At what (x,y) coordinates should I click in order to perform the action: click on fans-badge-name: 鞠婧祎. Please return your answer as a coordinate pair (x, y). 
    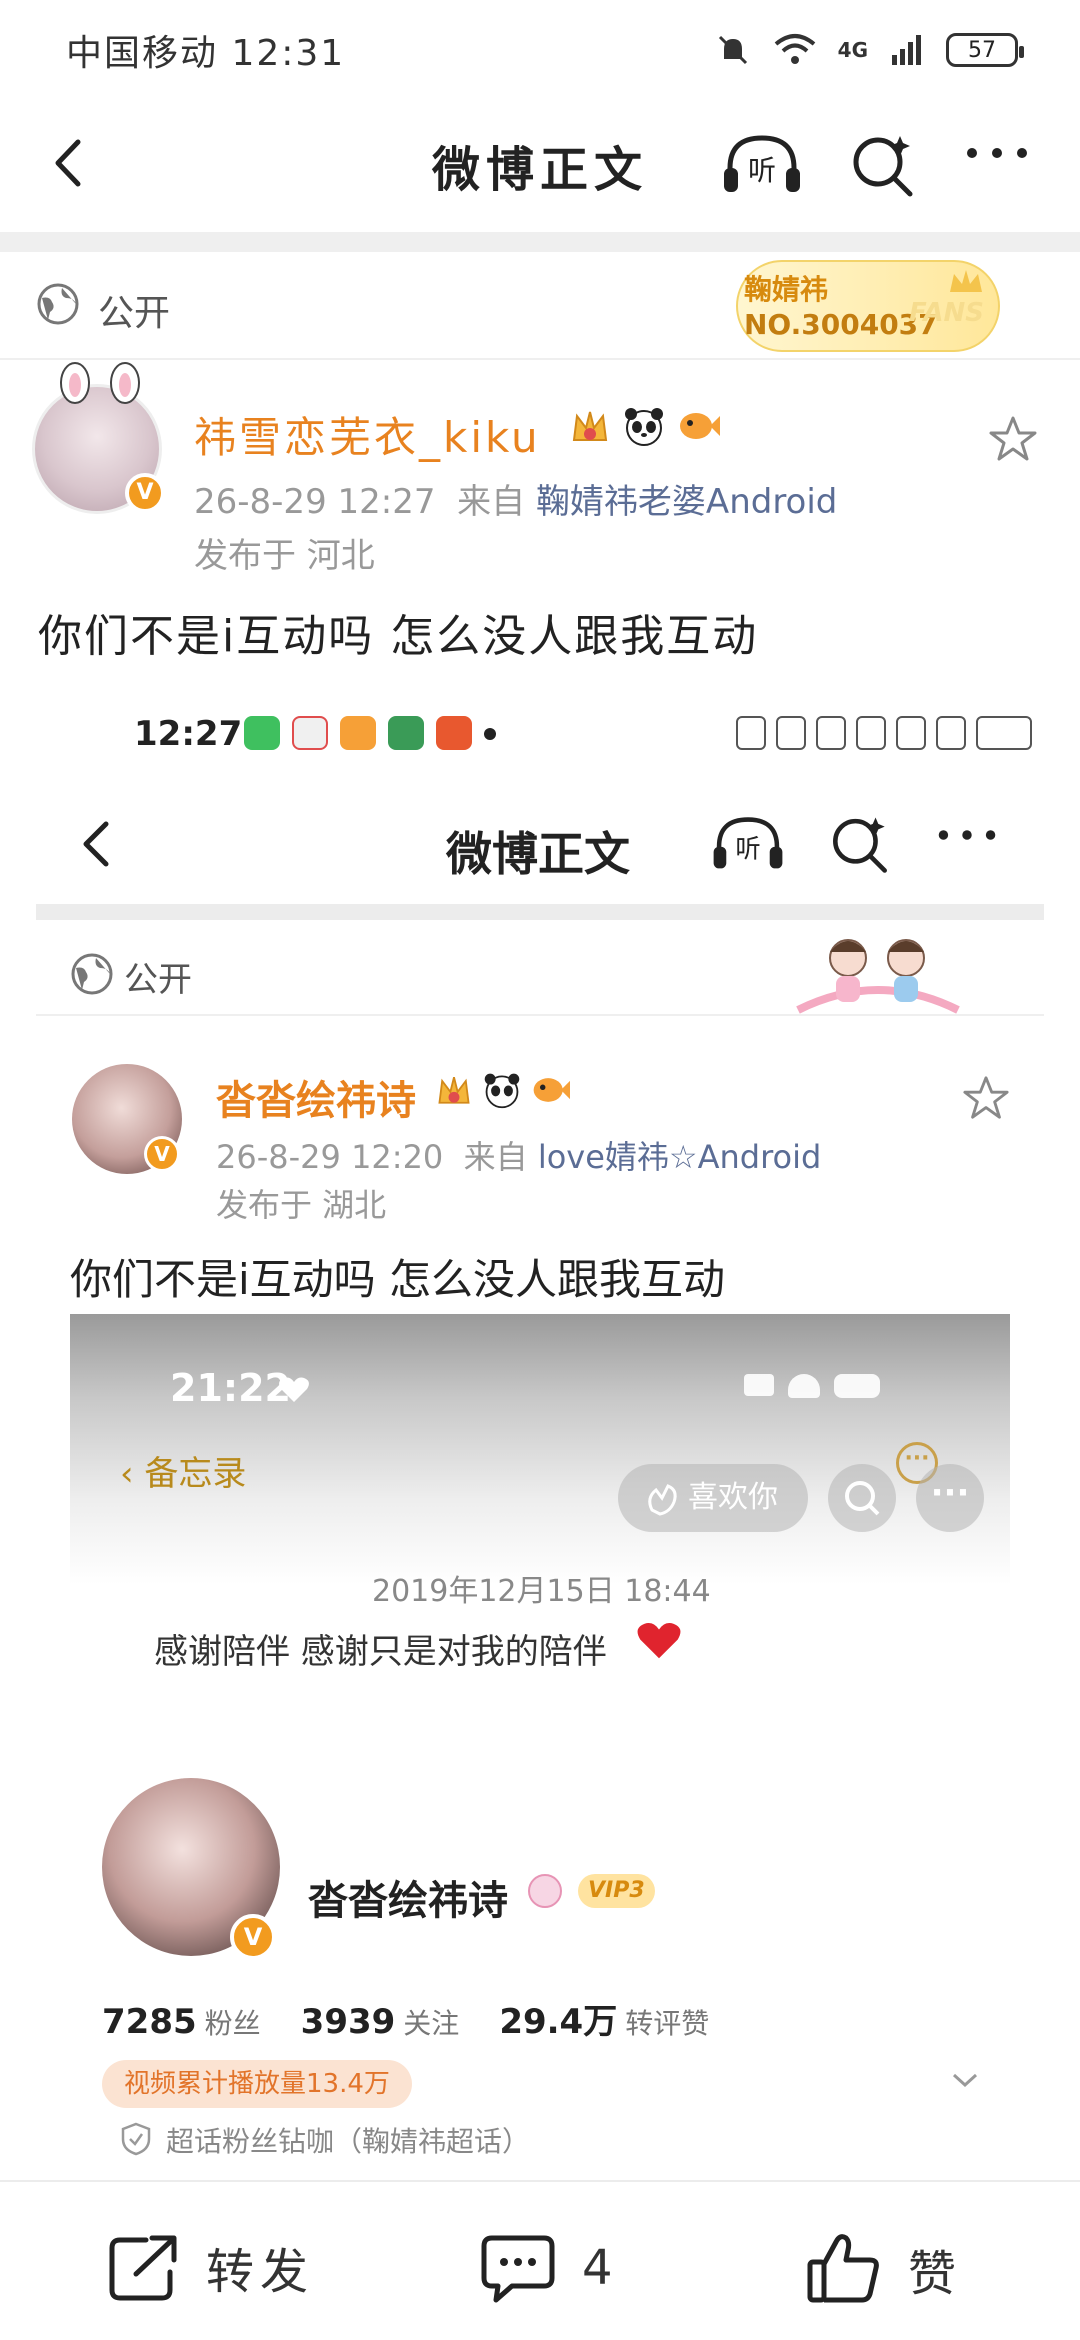
    Looking at the image, I should click on (786, 289).